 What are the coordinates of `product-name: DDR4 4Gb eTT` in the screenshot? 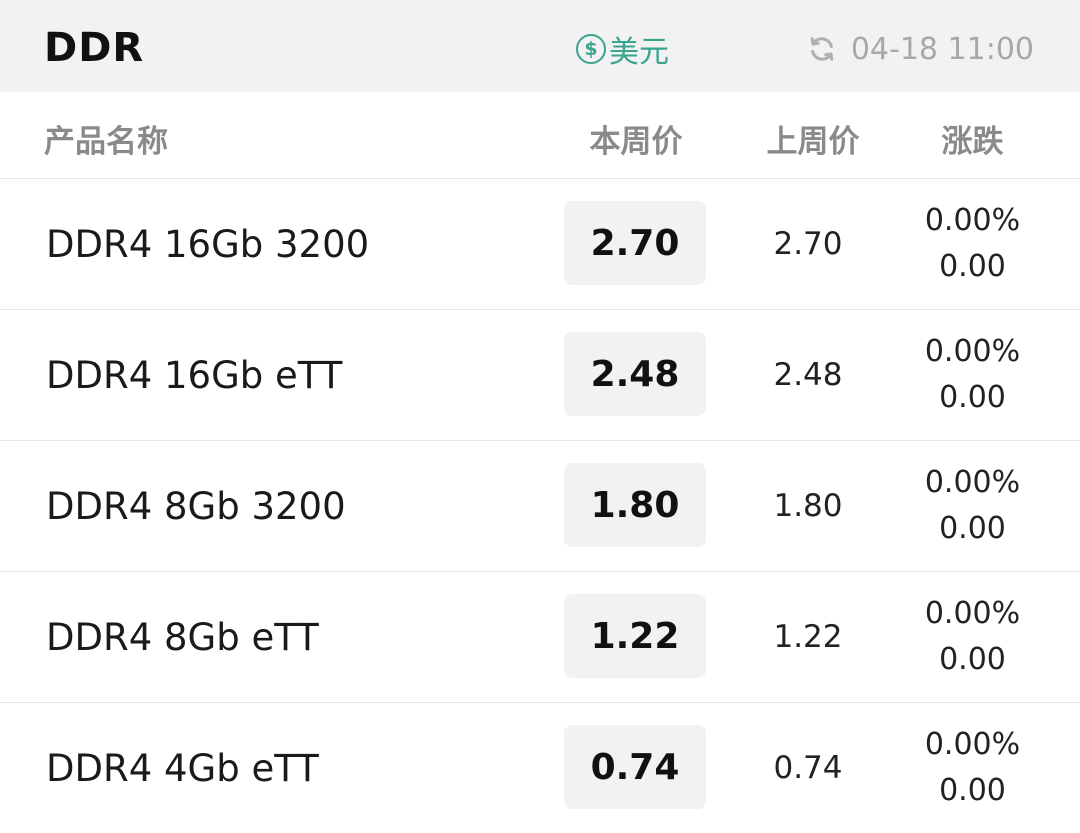 It's located at (182, 768).